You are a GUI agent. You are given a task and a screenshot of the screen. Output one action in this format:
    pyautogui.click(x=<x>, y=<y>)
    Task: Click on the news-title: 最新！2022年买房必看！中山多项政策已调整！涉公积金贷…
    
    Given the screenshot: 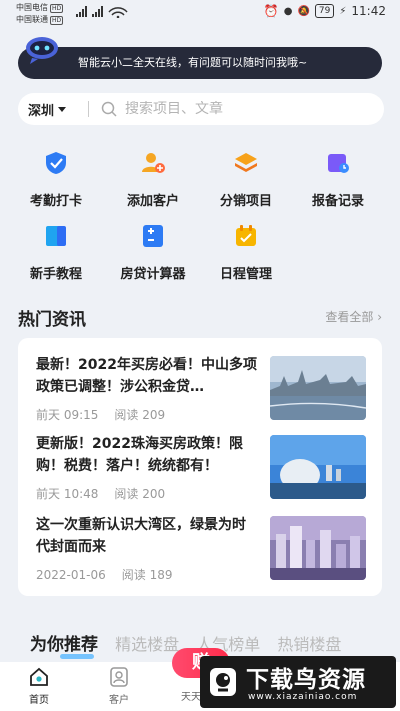 What is the action you would take?
    pyautogui.click(x=146, y=376)
    